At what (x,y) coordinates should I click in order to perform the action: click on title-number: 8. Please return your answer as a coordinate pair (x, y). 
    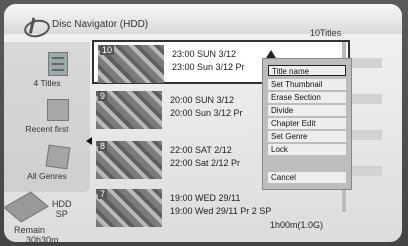
    Looking at the image, I should click on (103, 146).